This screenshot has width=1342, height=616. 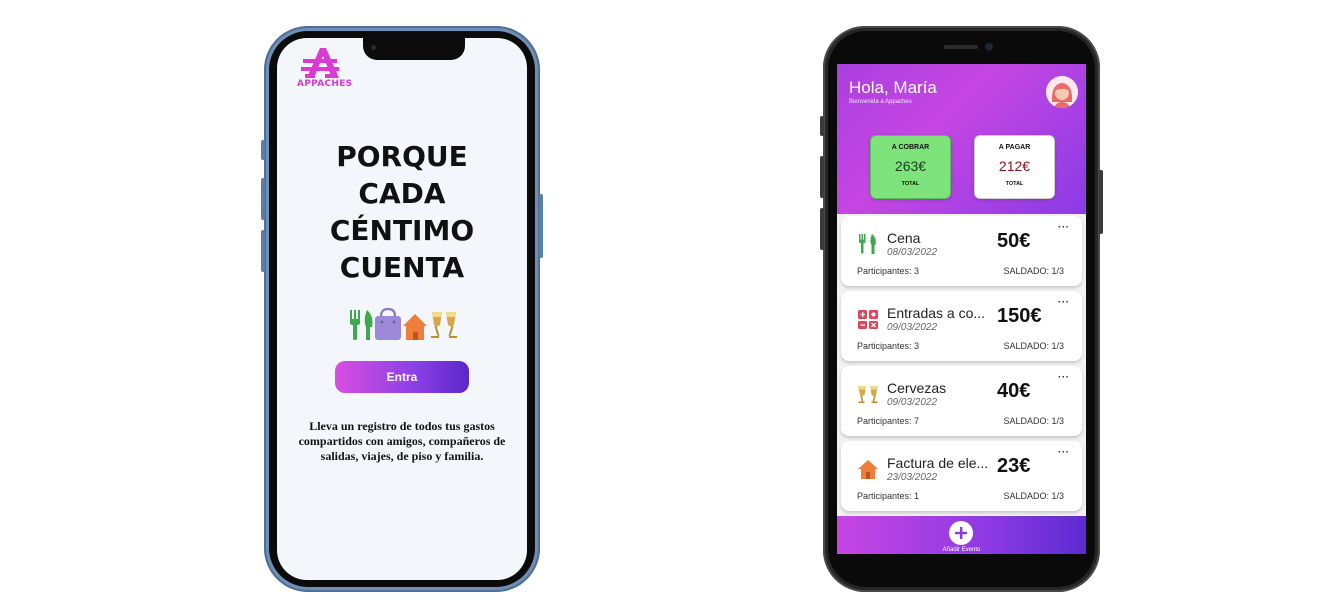 I want to click on cobrar-total-label: TOTAL, so click(x=910, y=184).